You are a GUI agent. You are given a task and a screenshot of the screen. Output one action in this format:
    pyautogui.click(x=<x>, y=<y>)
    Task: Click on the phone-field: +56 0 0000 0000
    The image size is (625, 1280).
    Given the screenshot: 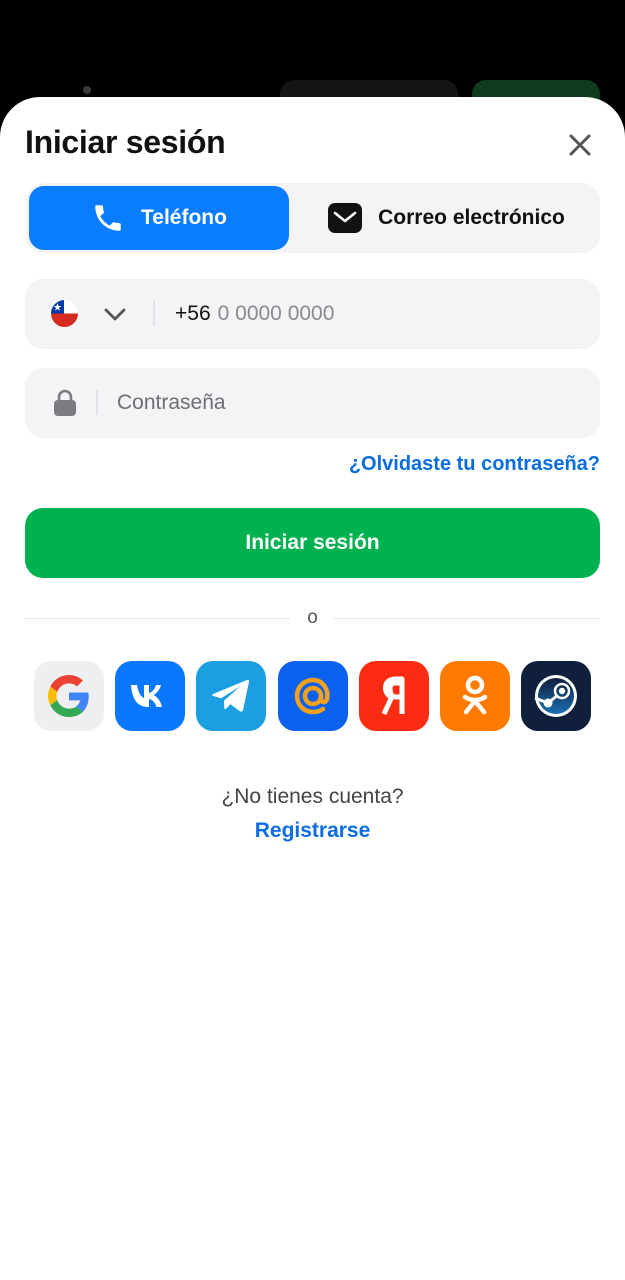 What is the action you would take?
    pyautogui.click(x=312, y=314)
    